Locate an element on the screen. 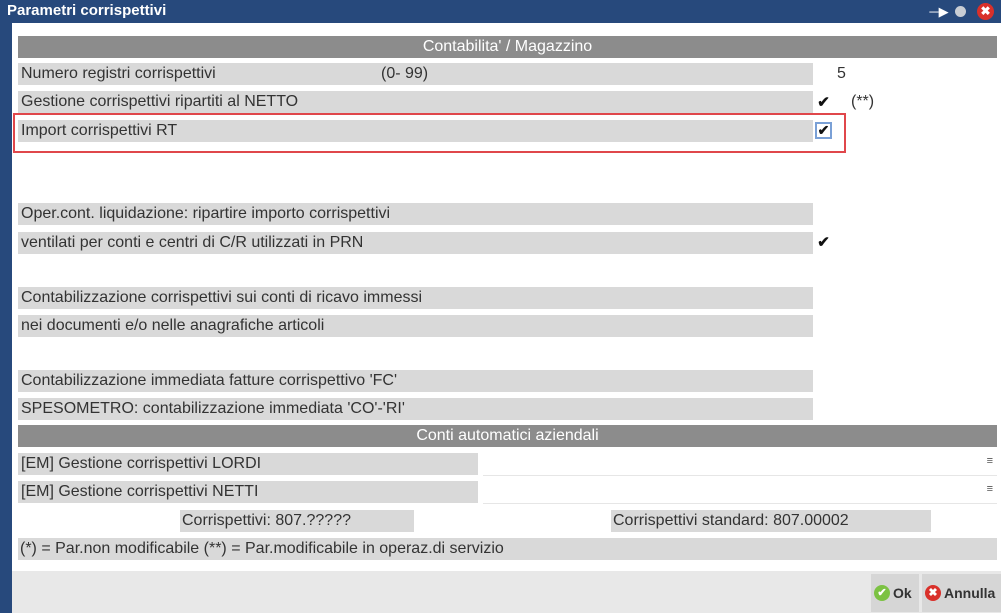  contab-fc-checkbox is located at coordinates (823, 380).